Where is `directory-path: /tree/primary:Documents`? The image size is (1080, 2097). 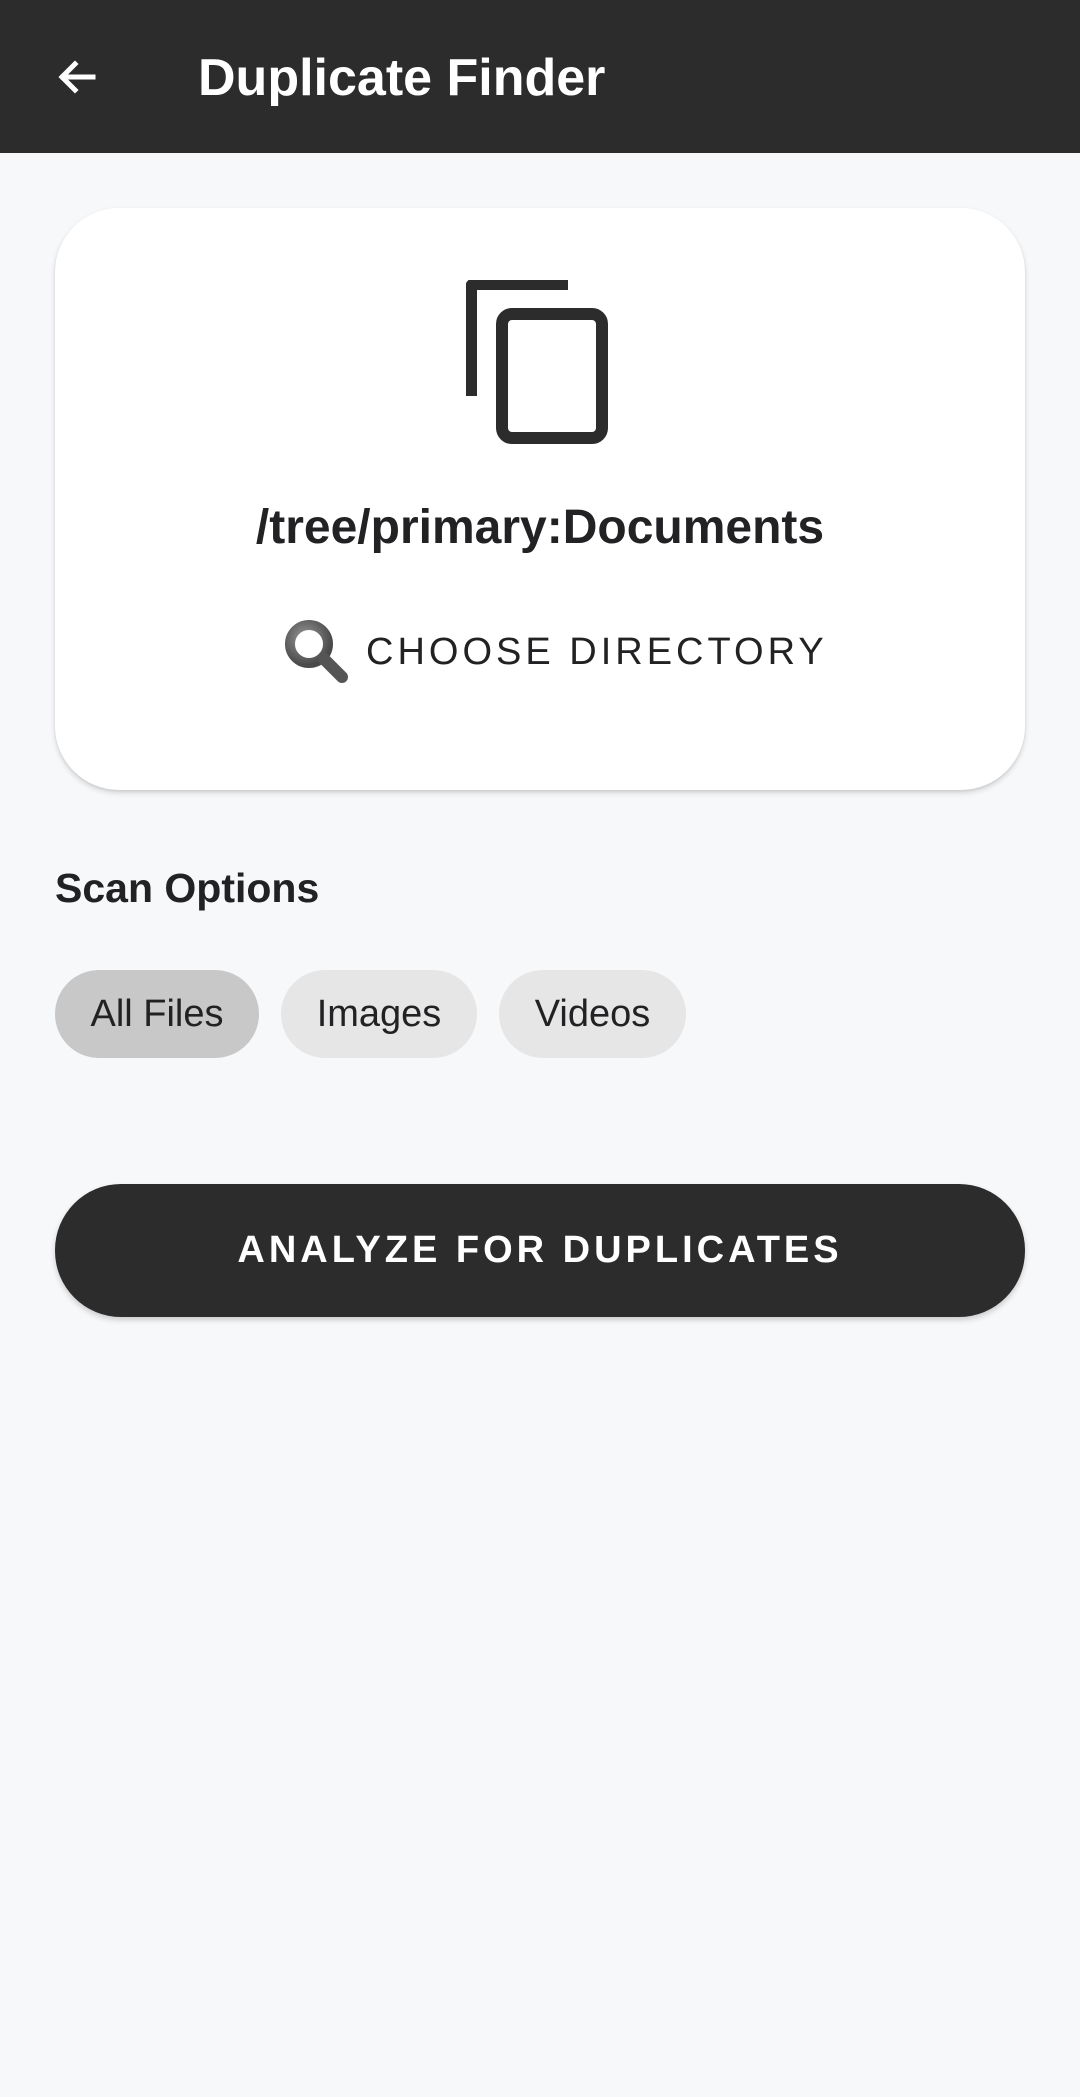 directory-path: /tree/primary:Documents is located at coordinates (540, 527).